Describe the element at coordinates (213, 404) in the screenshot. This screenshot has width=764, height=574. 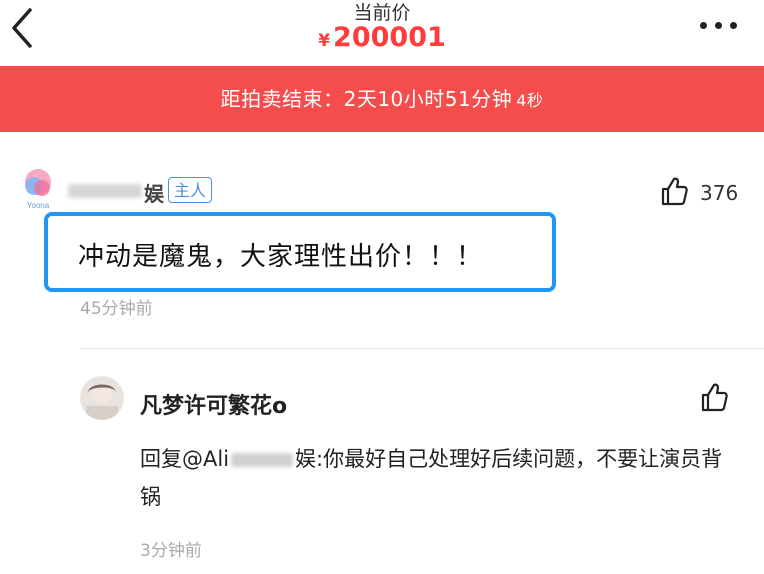
I see `reply-author-name: 凡梦许可繁花o` at that location.